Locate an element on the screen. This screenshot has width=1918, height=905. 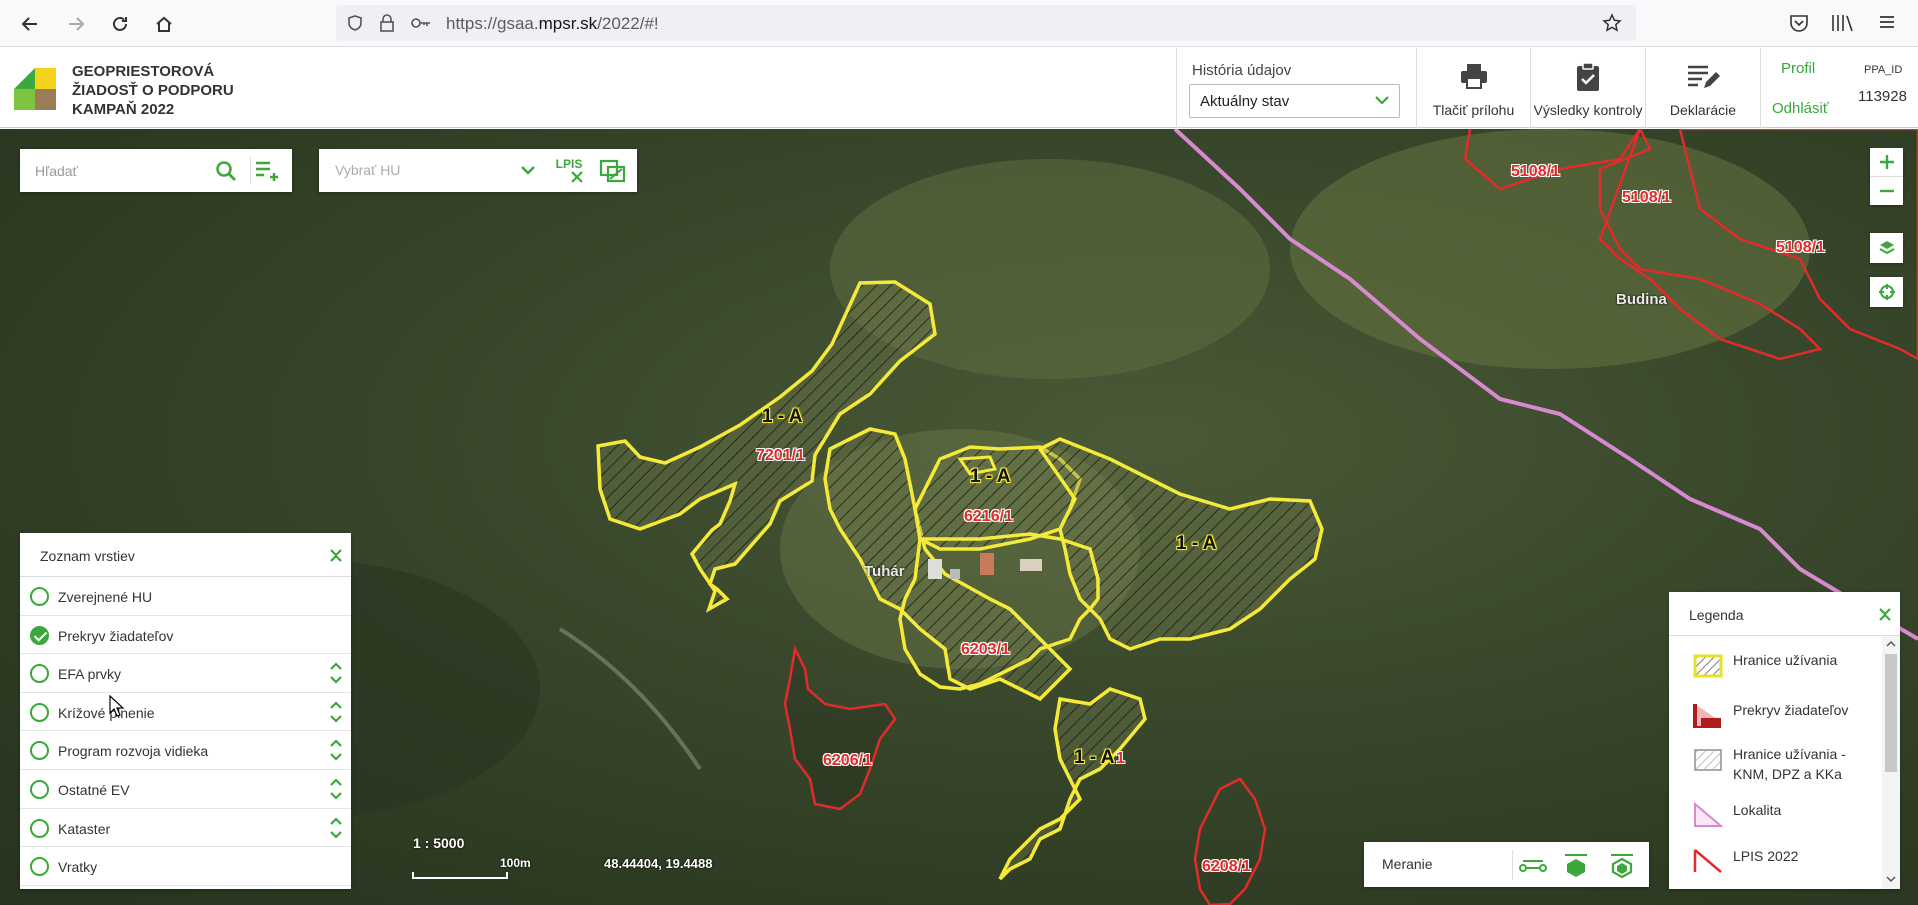
profile-section: Profil Odhlásiť PPA_ID 113928 is located at coordinates (1839, 88).